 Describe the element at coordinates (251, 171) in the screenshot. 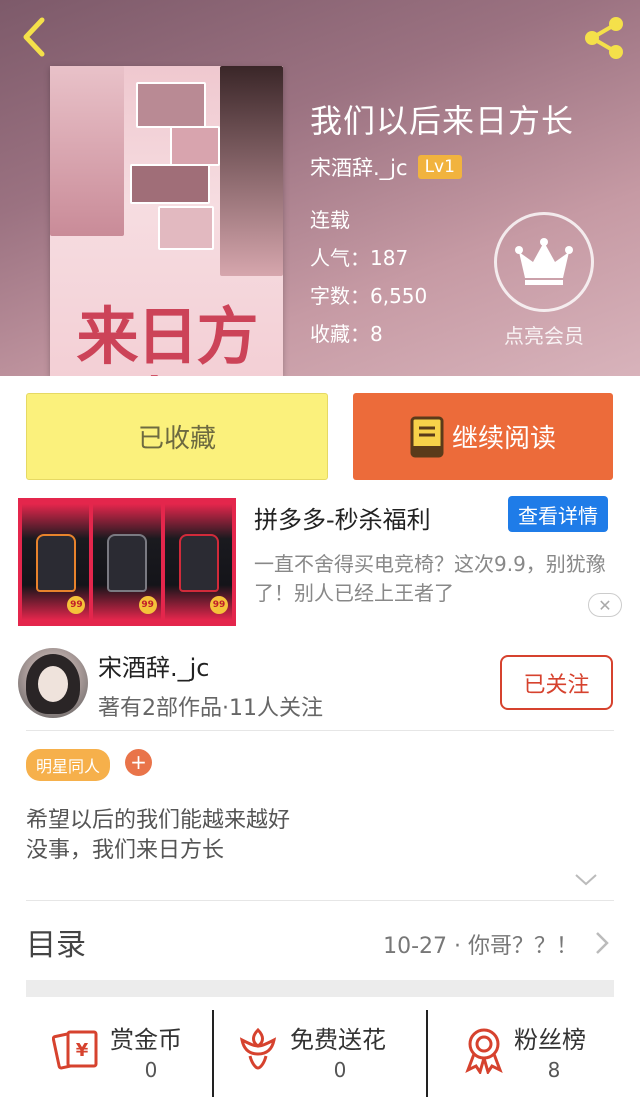

I see `cover-photo-right` at that location.